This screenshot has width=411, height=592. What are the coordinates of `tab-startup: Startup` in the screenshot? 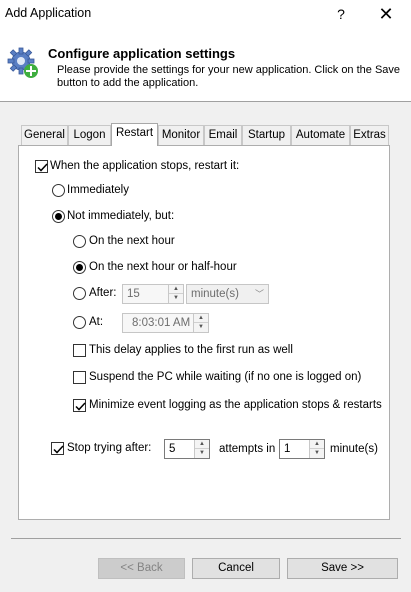 It's located at (266, 135).